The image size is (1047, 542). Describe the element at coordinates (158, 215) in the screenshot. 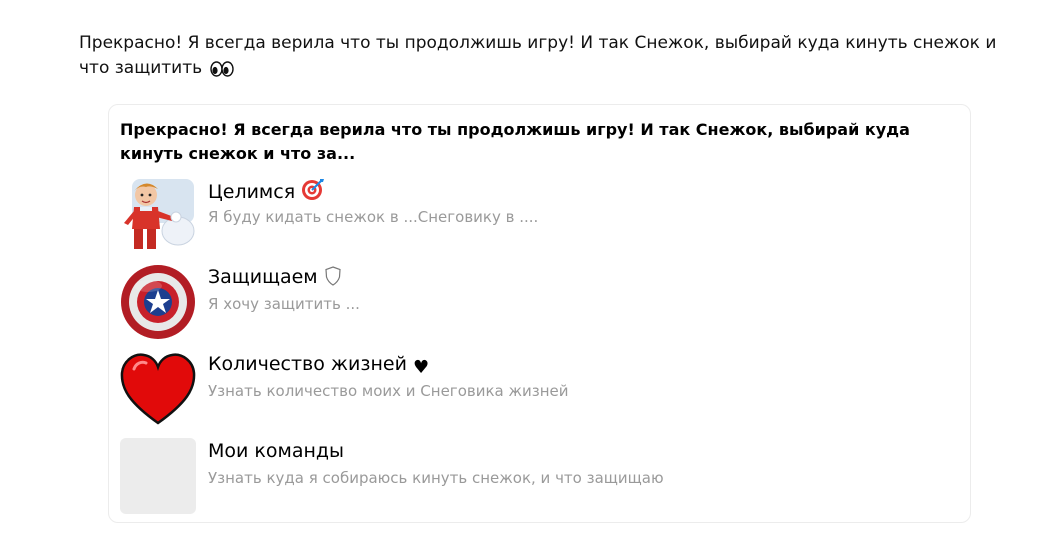

I see `boy-throwing-snowball-image` at that location.